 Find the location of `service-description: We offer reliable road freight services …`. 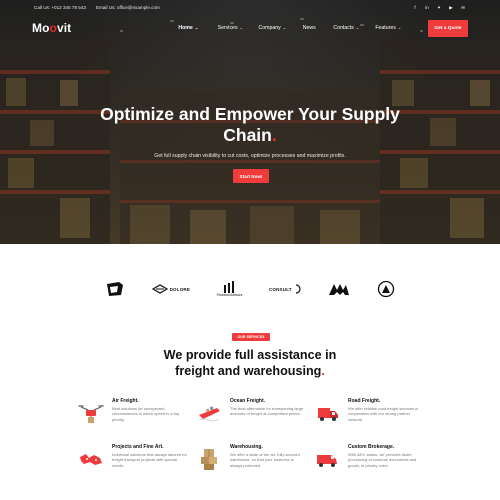

service-description: We offer reliable road freight services … is located at coordinates (383, 414).